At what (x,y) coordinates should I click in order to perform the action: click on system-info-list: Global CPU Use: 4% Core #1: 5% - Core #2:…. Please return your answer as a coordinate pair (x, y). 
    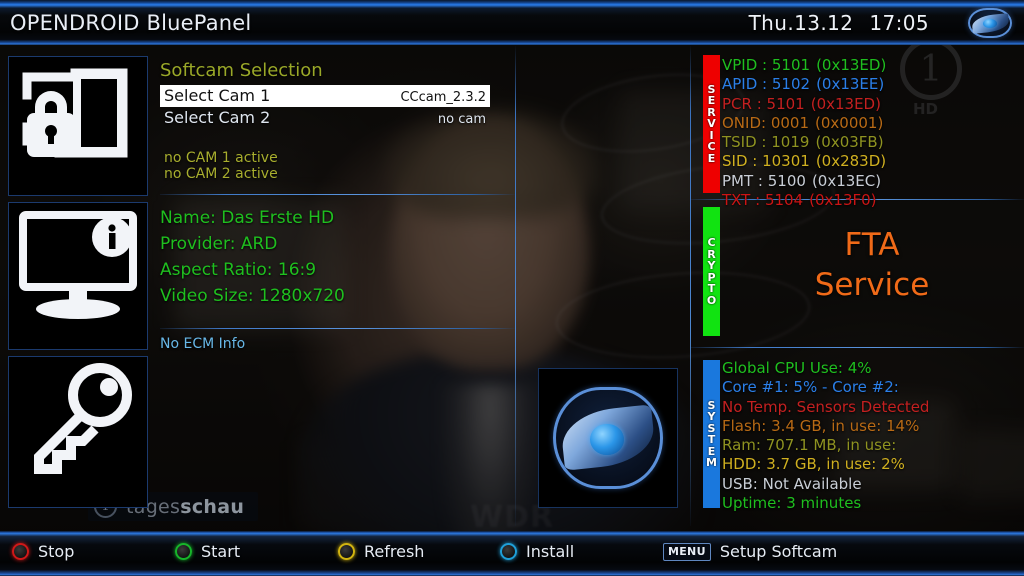
    Looking at the image, I should click on (873, 436).